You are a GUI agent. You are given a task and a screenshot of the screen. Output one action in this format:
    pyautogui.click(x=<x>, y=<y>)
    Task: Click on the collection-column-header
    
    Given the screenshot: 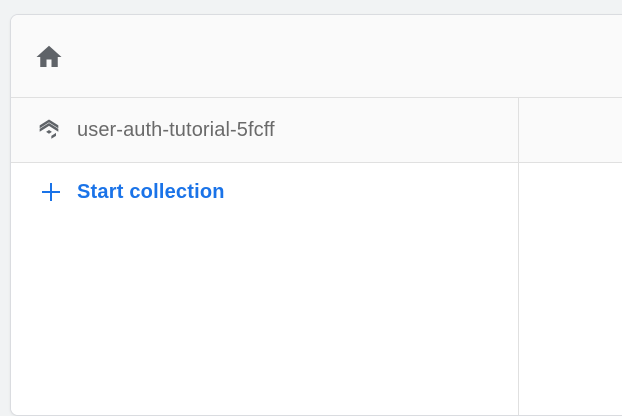 What is the action you would take?
    pyautogui.click(x=570, y=130)
    